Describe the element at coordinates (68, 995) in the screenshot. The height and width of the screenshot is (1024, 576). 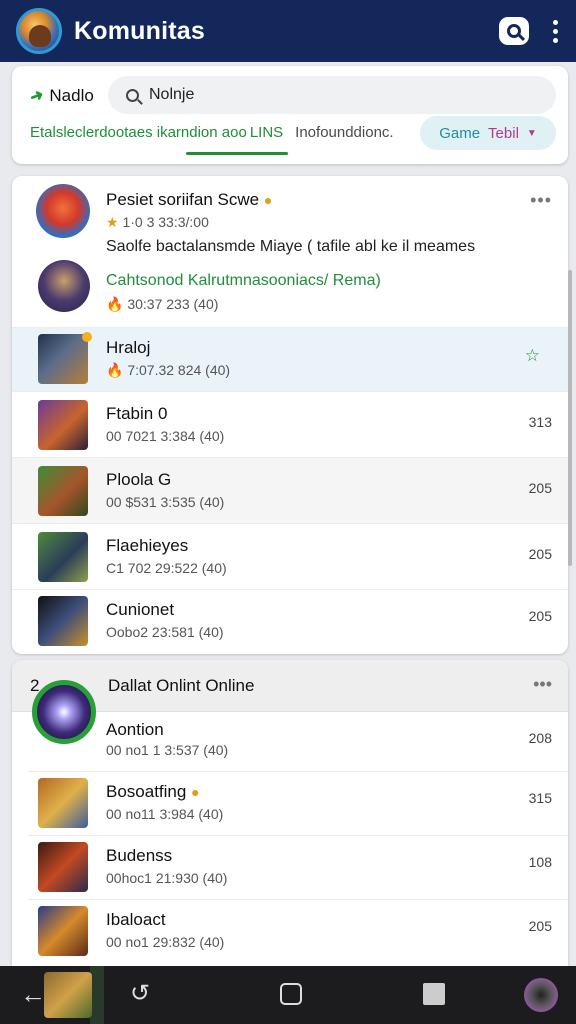
I see `recent-app-thumb-icon` at that location.